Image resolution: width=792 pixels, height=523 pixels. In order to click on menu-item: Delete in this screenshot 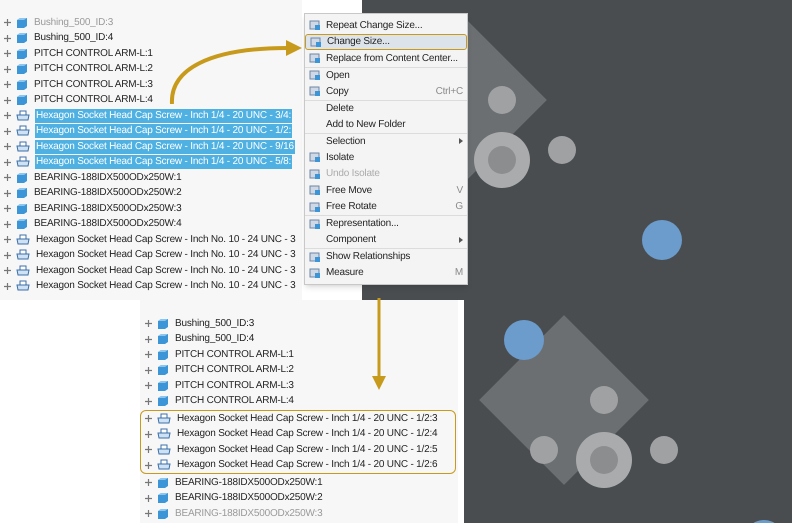, I will do `click(386, 108)`.